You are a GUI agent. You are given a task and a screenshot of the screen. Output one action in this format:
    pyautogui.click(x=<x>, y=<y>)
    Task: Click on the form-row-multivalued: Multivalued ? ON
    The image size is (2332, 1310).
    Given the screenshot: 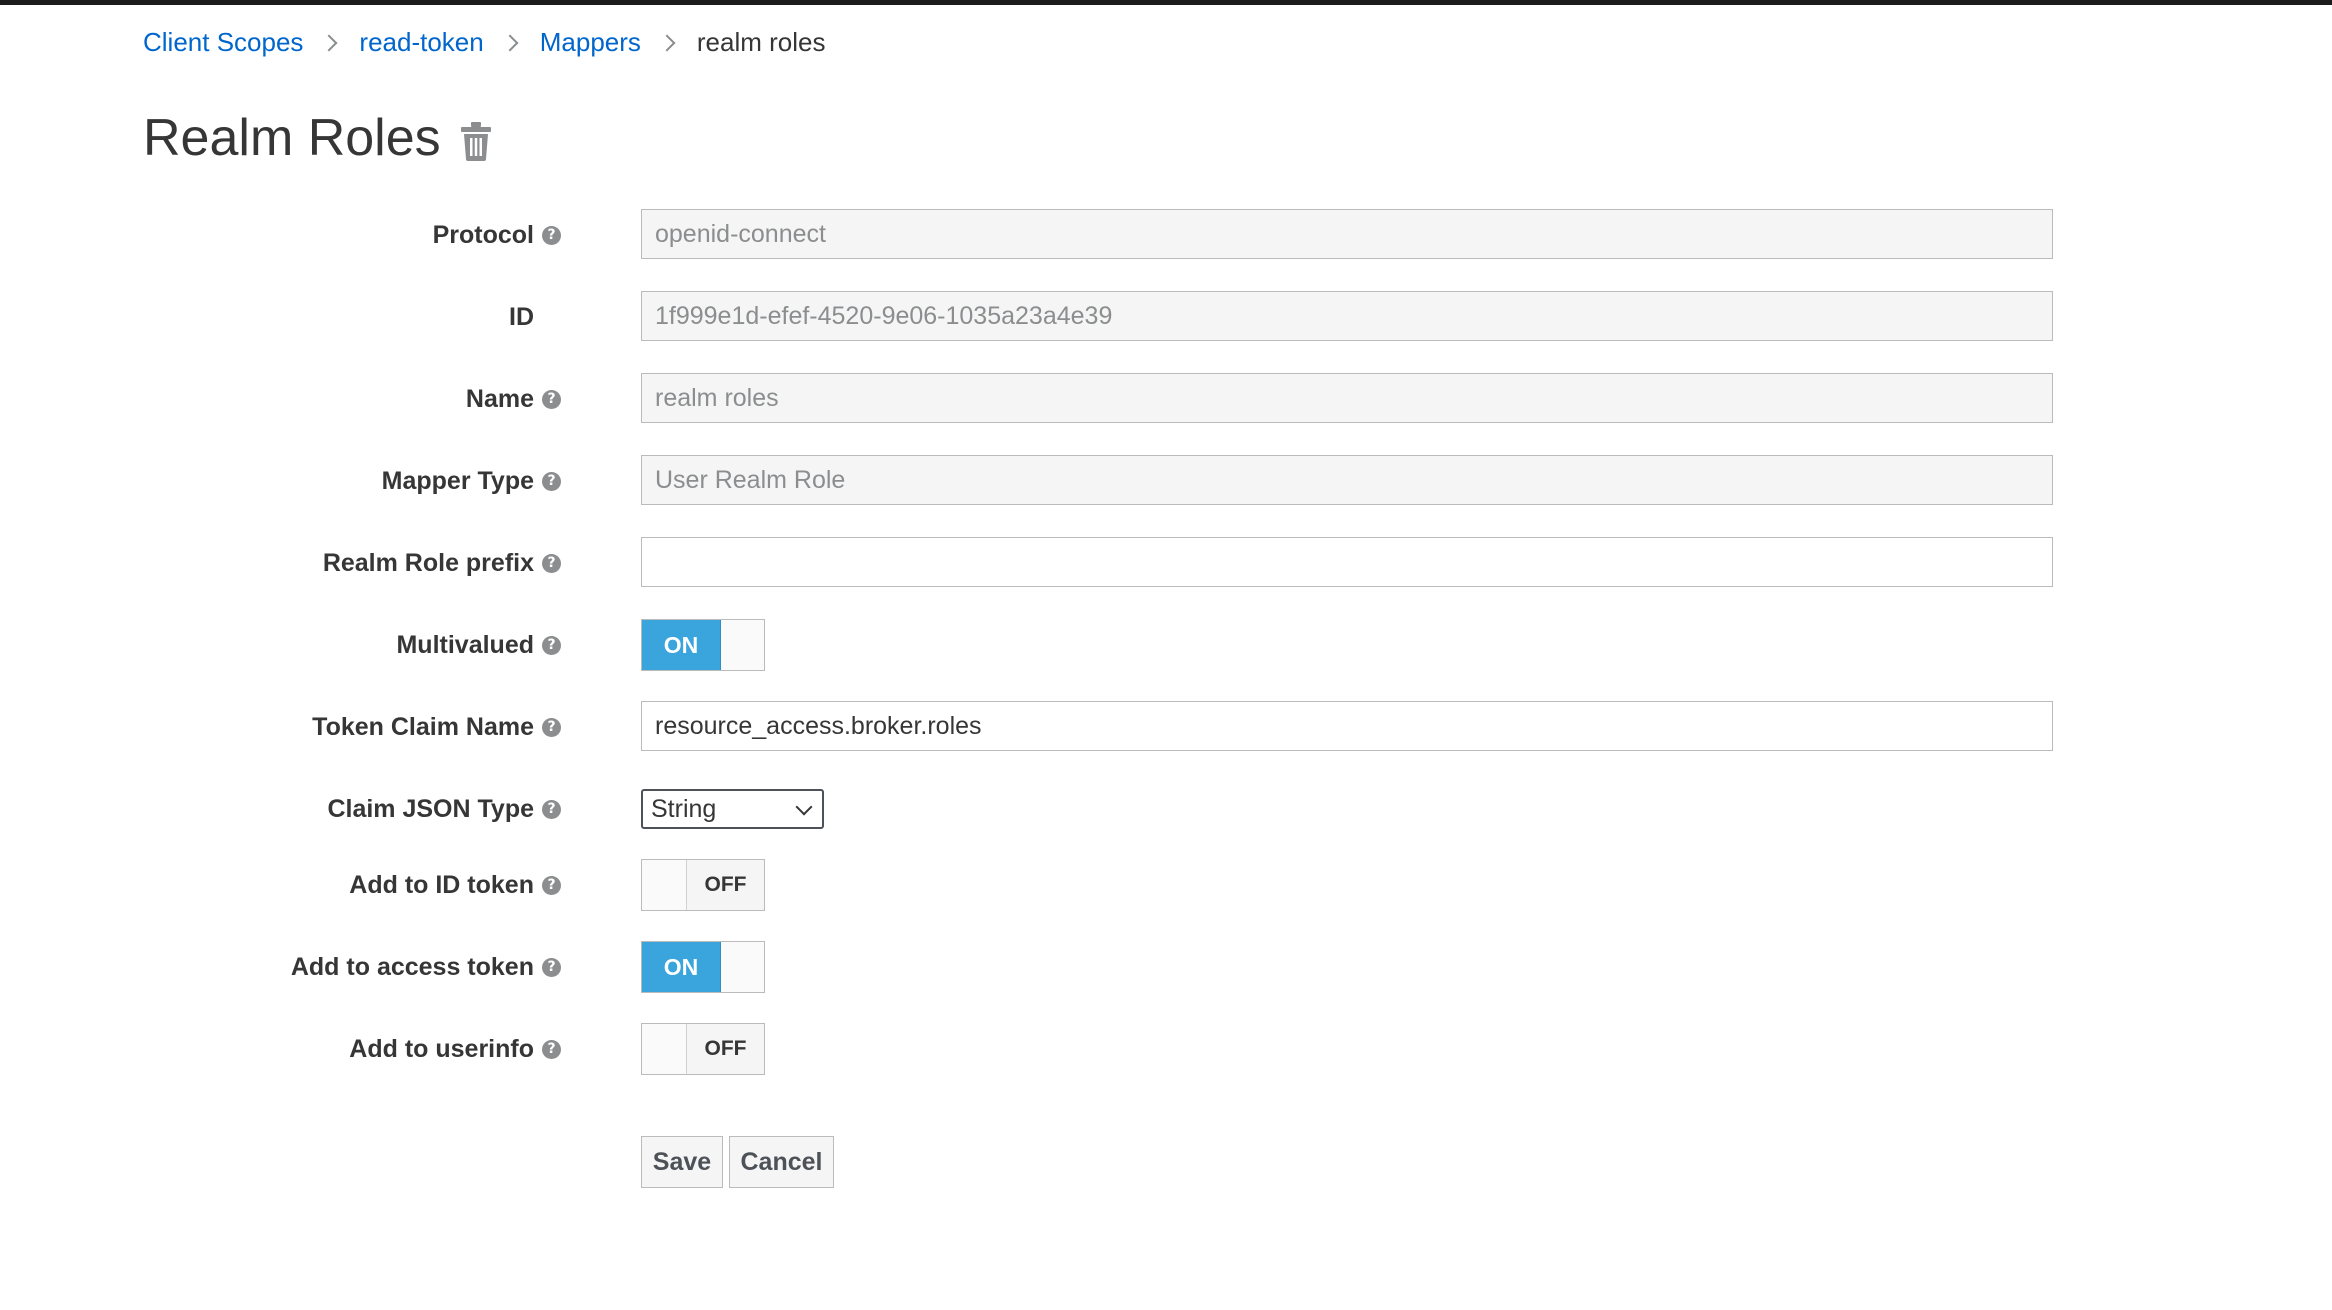 What is the action you would take?
    pyautogui.click(x=1166, y=645)
    